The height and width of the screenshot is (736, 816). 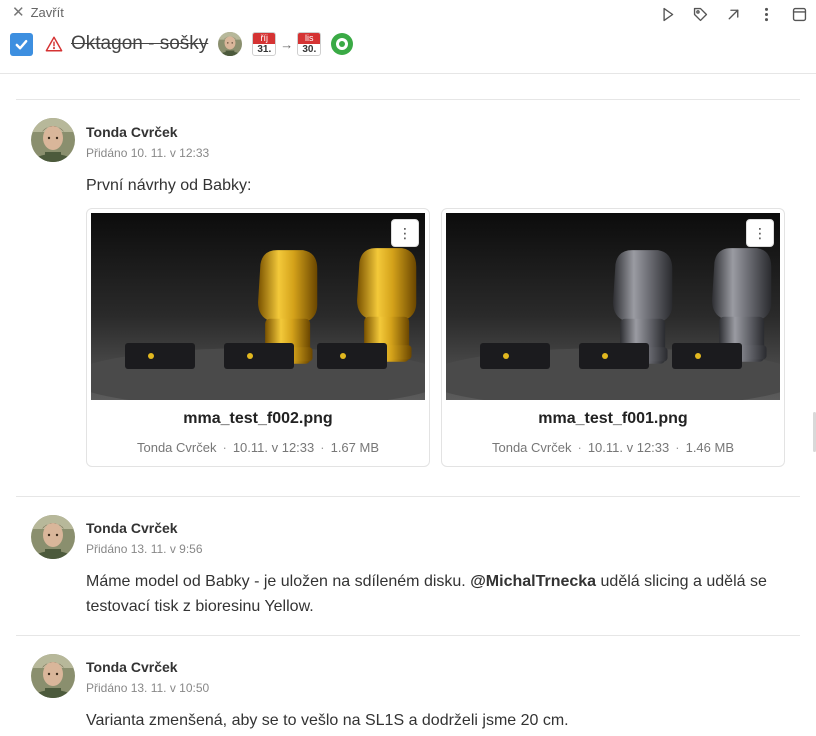 What do you see at coordinates (700, 14) in the screenshot?
I see `tag-icon` at bounding box center [700, 14].